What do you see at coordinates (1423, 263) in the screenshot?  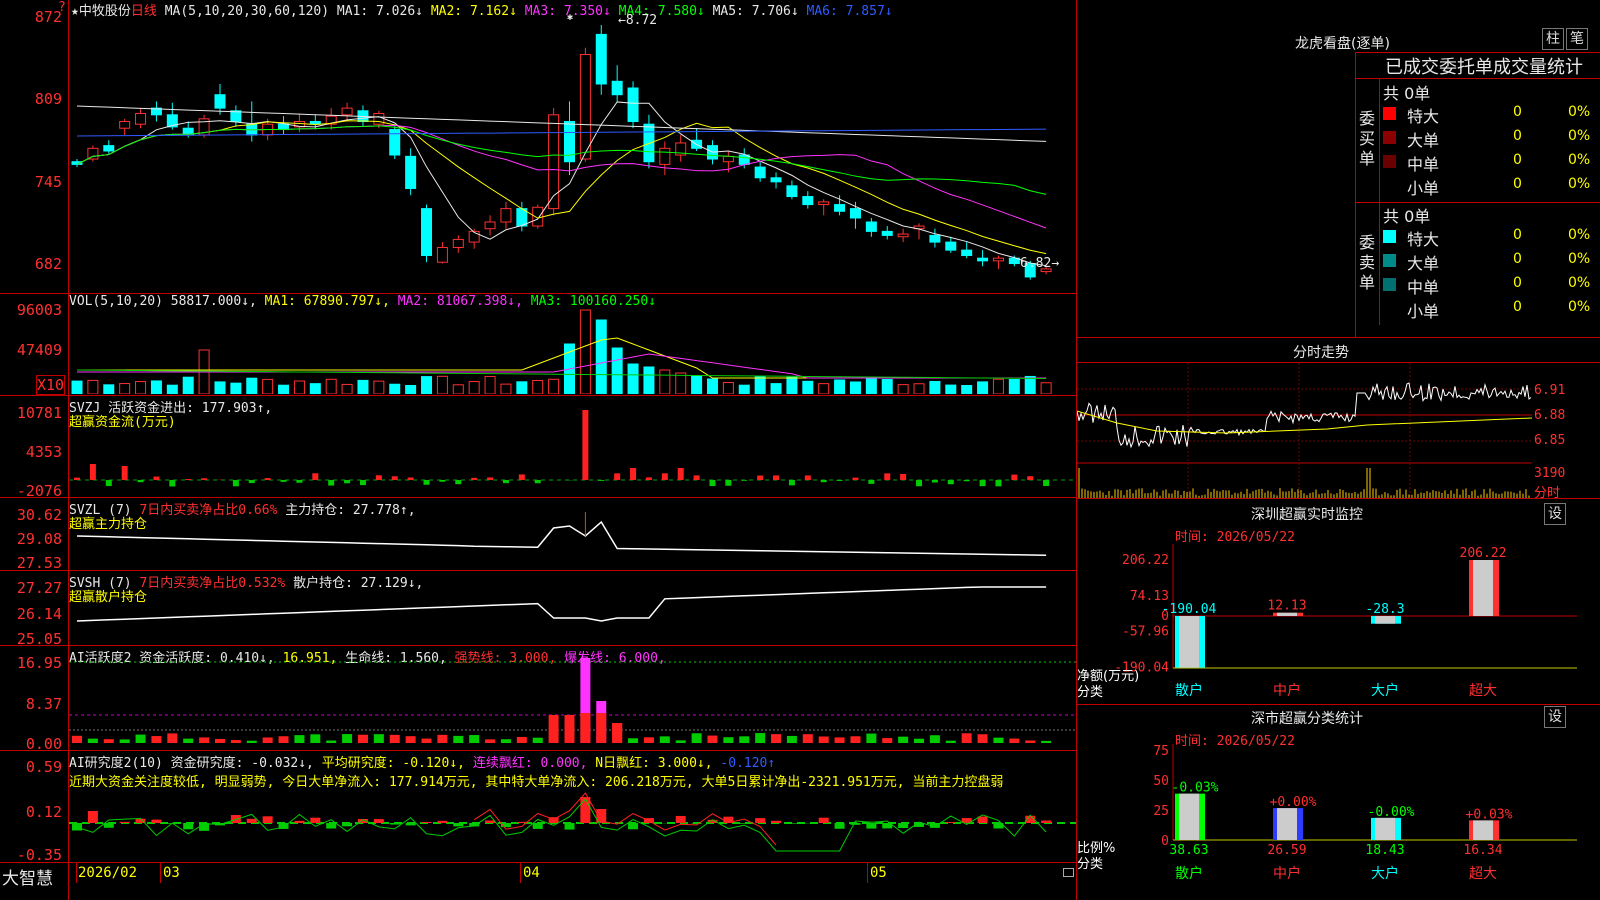 I see `order-row-label: 大单` at bounding box center [1423, 263].